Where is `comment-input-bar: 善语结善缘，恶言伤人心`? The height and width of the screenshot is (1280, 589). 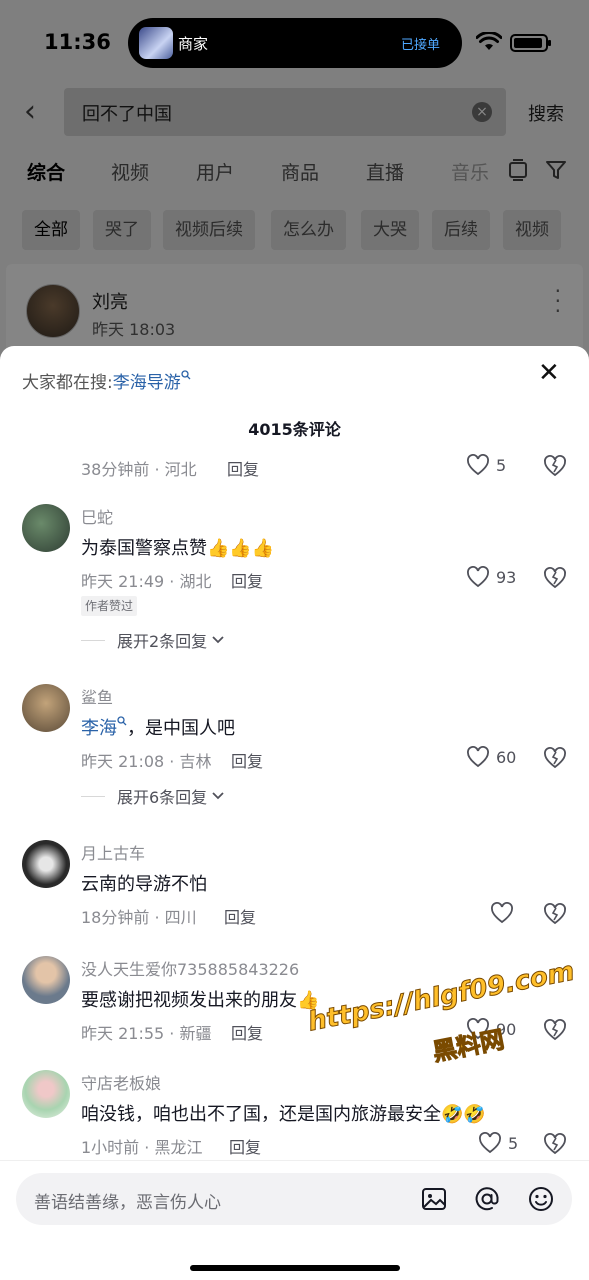
comment-input-bar: 善语结善缘，恶言伤人心 is located at coordinates (294, 1220).